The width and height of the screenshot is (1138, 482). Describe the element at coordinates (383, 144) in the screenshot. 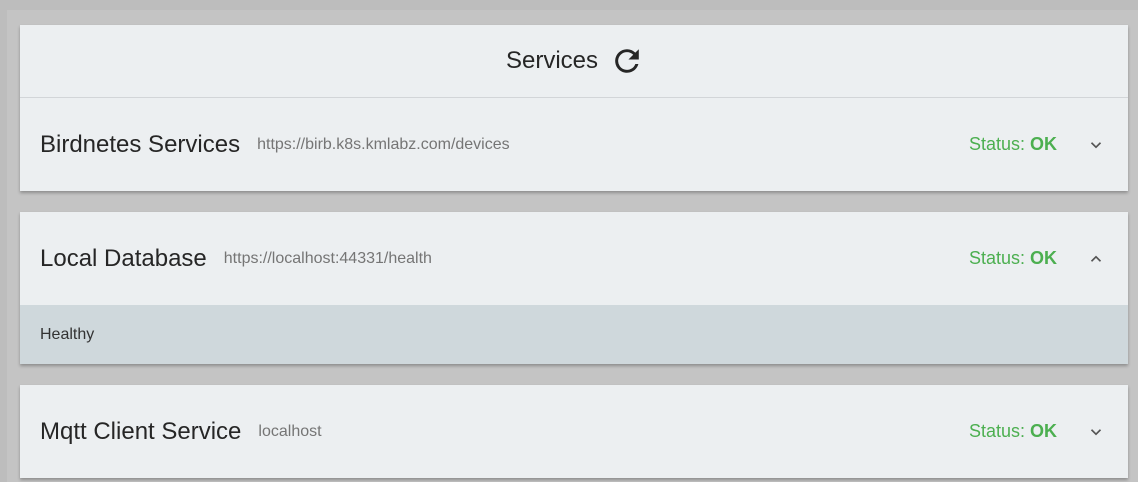

I see `service-url: https://birb.k8s.kmlabz.com/devices` at that location.